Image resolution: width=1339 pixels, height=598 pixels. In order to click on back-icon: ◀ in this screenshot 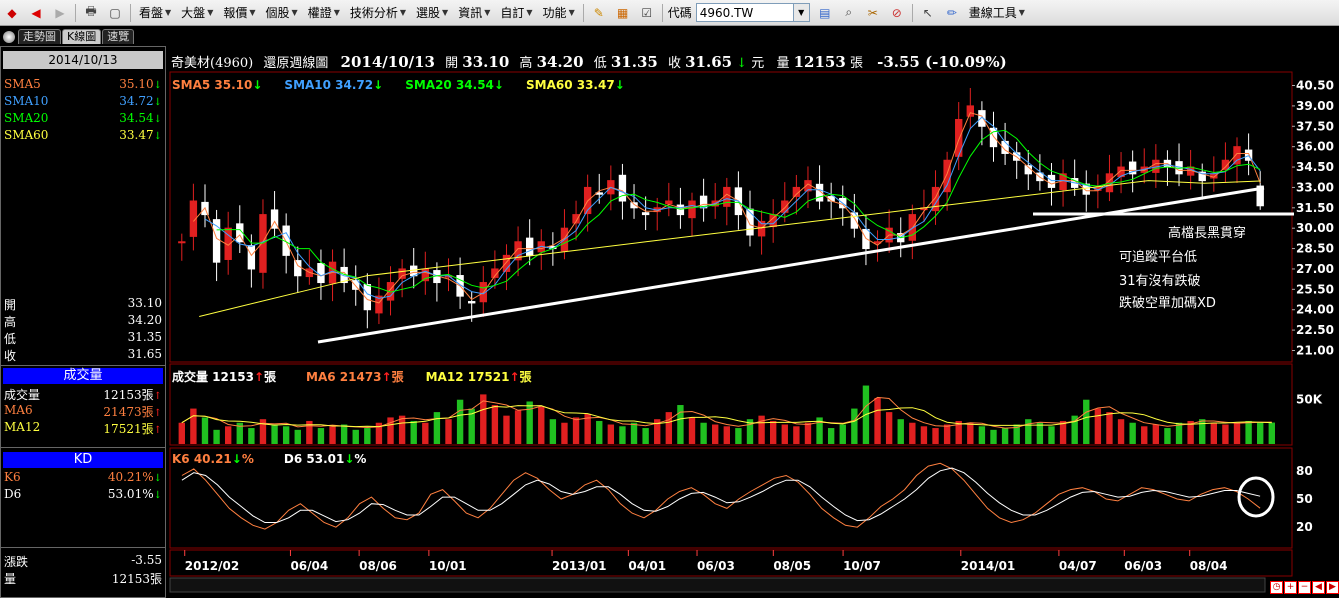, I will do `click(36, 13)`.